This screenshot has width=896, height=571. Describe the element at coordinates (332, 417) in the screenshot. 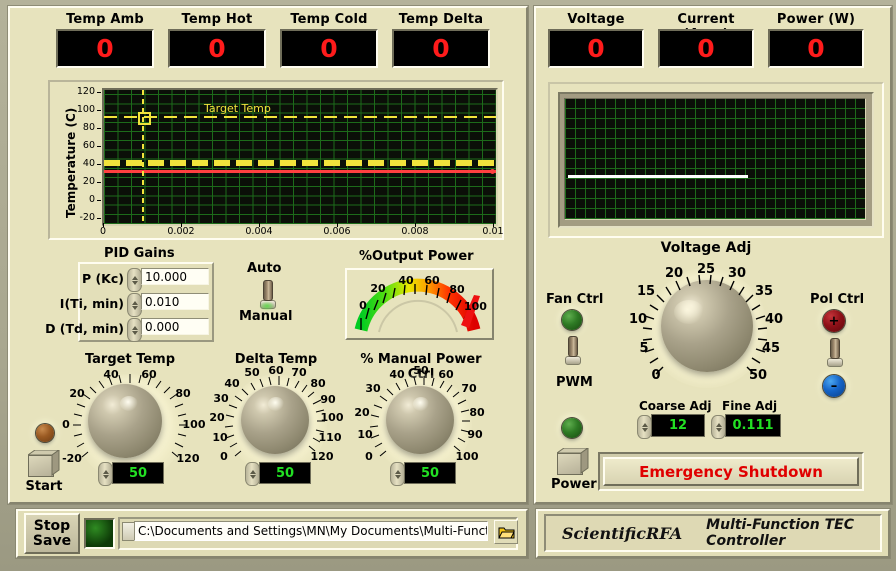

I see `knob-tick: 100` at that location.